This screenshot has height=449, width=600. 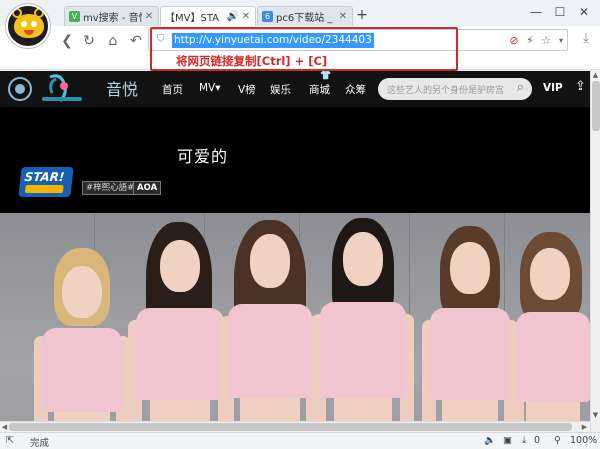 I want to click on refresh-button: ↻, so click(x=89, y=41).